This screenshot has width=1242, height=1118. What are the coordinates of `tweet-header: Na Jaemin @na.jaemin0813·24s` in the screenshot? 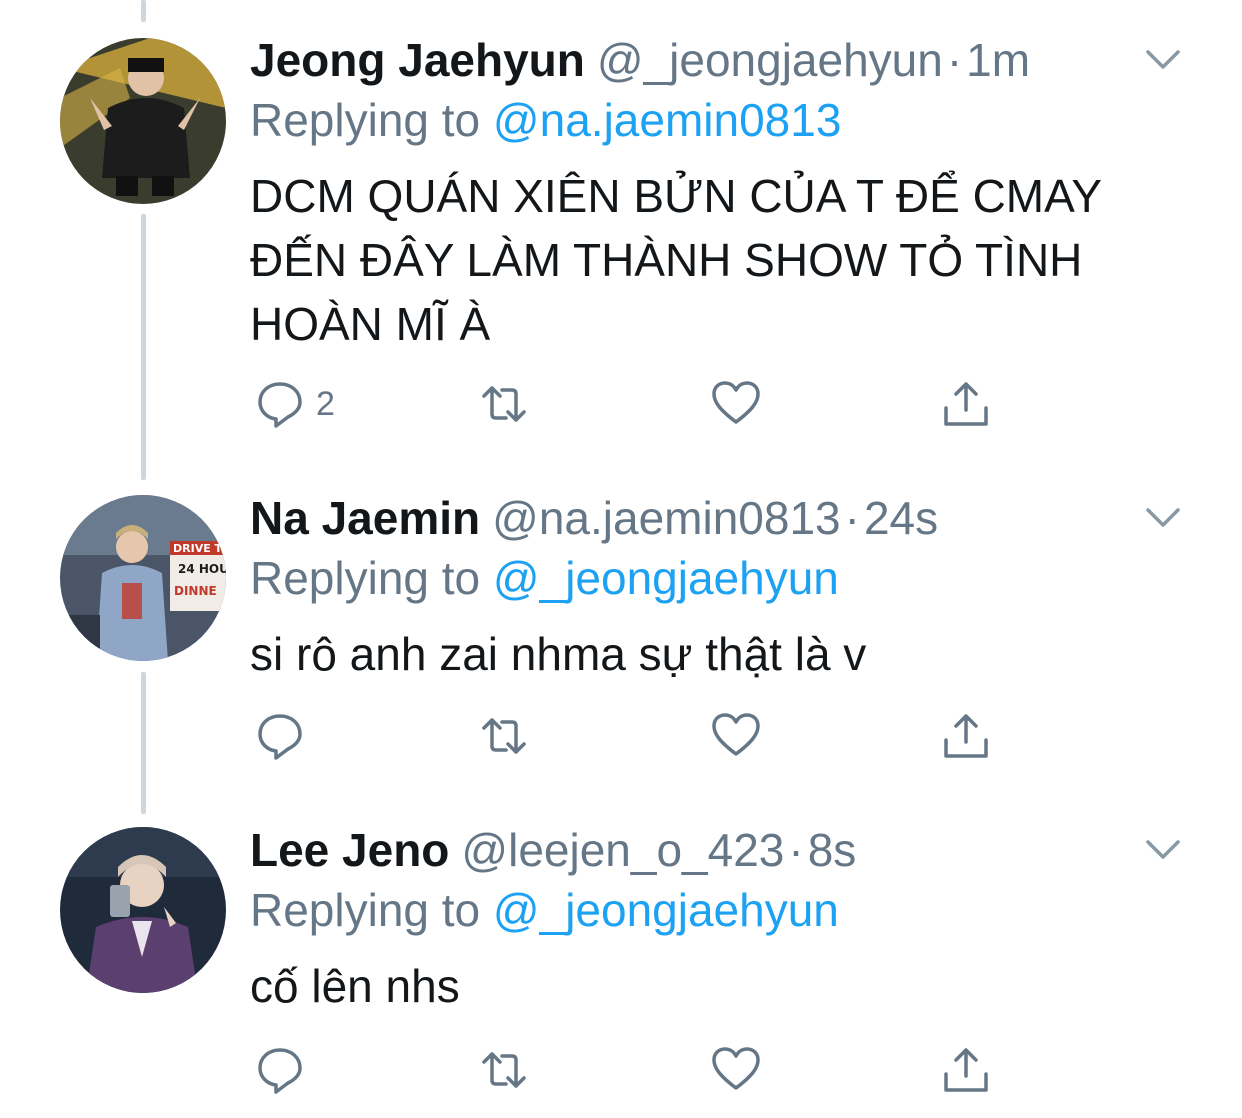 It's located at (594, 518).